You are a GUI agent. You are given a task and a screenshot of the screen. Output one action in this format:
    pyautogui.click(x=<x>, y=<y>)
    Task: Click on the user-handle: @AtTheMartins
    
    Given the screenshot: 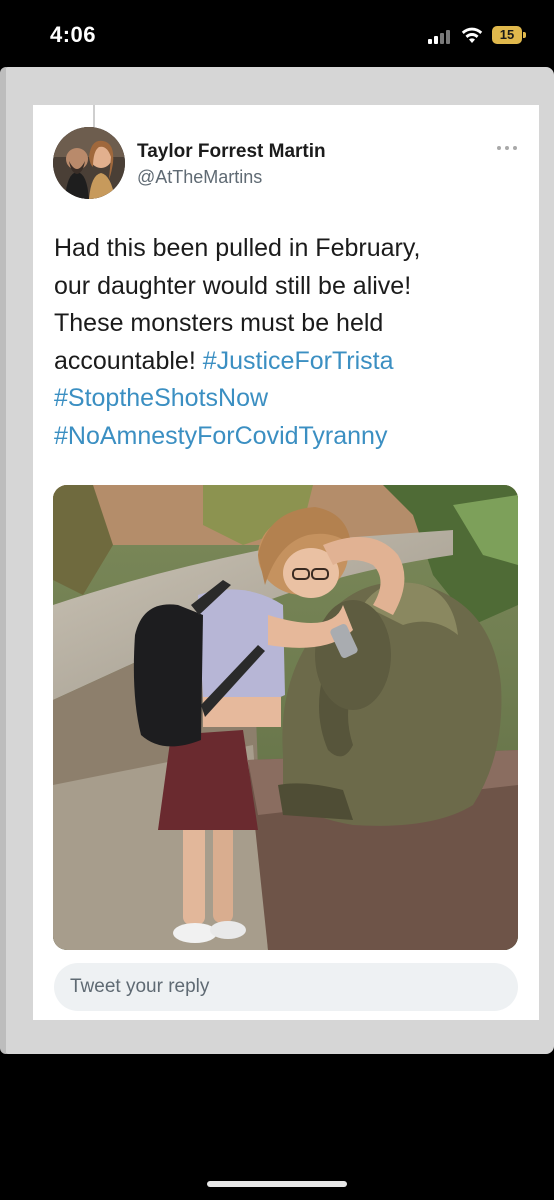 What is the action you would take?
    pyautogui.click(x=199, y=177)
    